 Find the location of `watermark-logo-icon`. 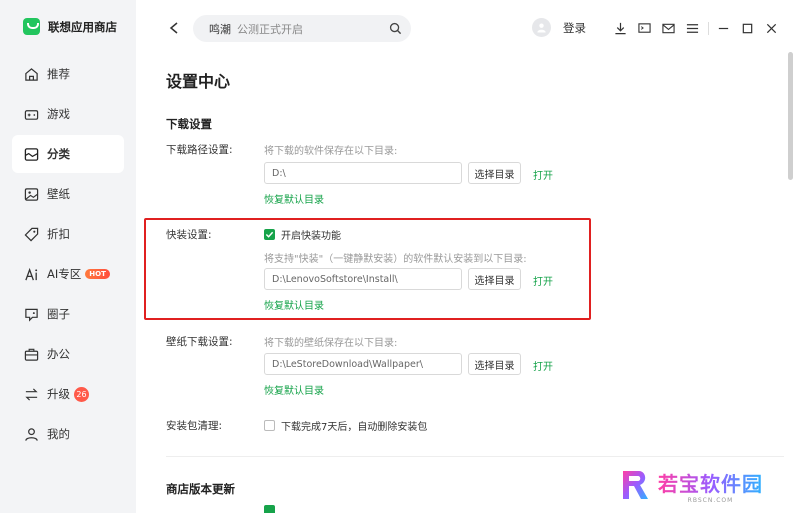

watermark-logo-icon is located at coordinates (635, 485).